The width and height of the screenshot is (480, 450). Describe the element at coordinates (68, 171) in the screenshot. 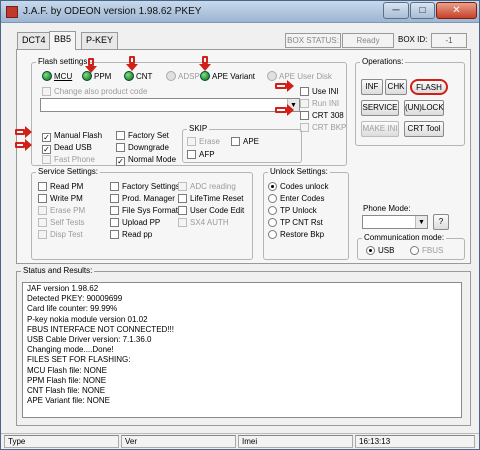

I see `service-settings-legend: Service Settings:` at that location.